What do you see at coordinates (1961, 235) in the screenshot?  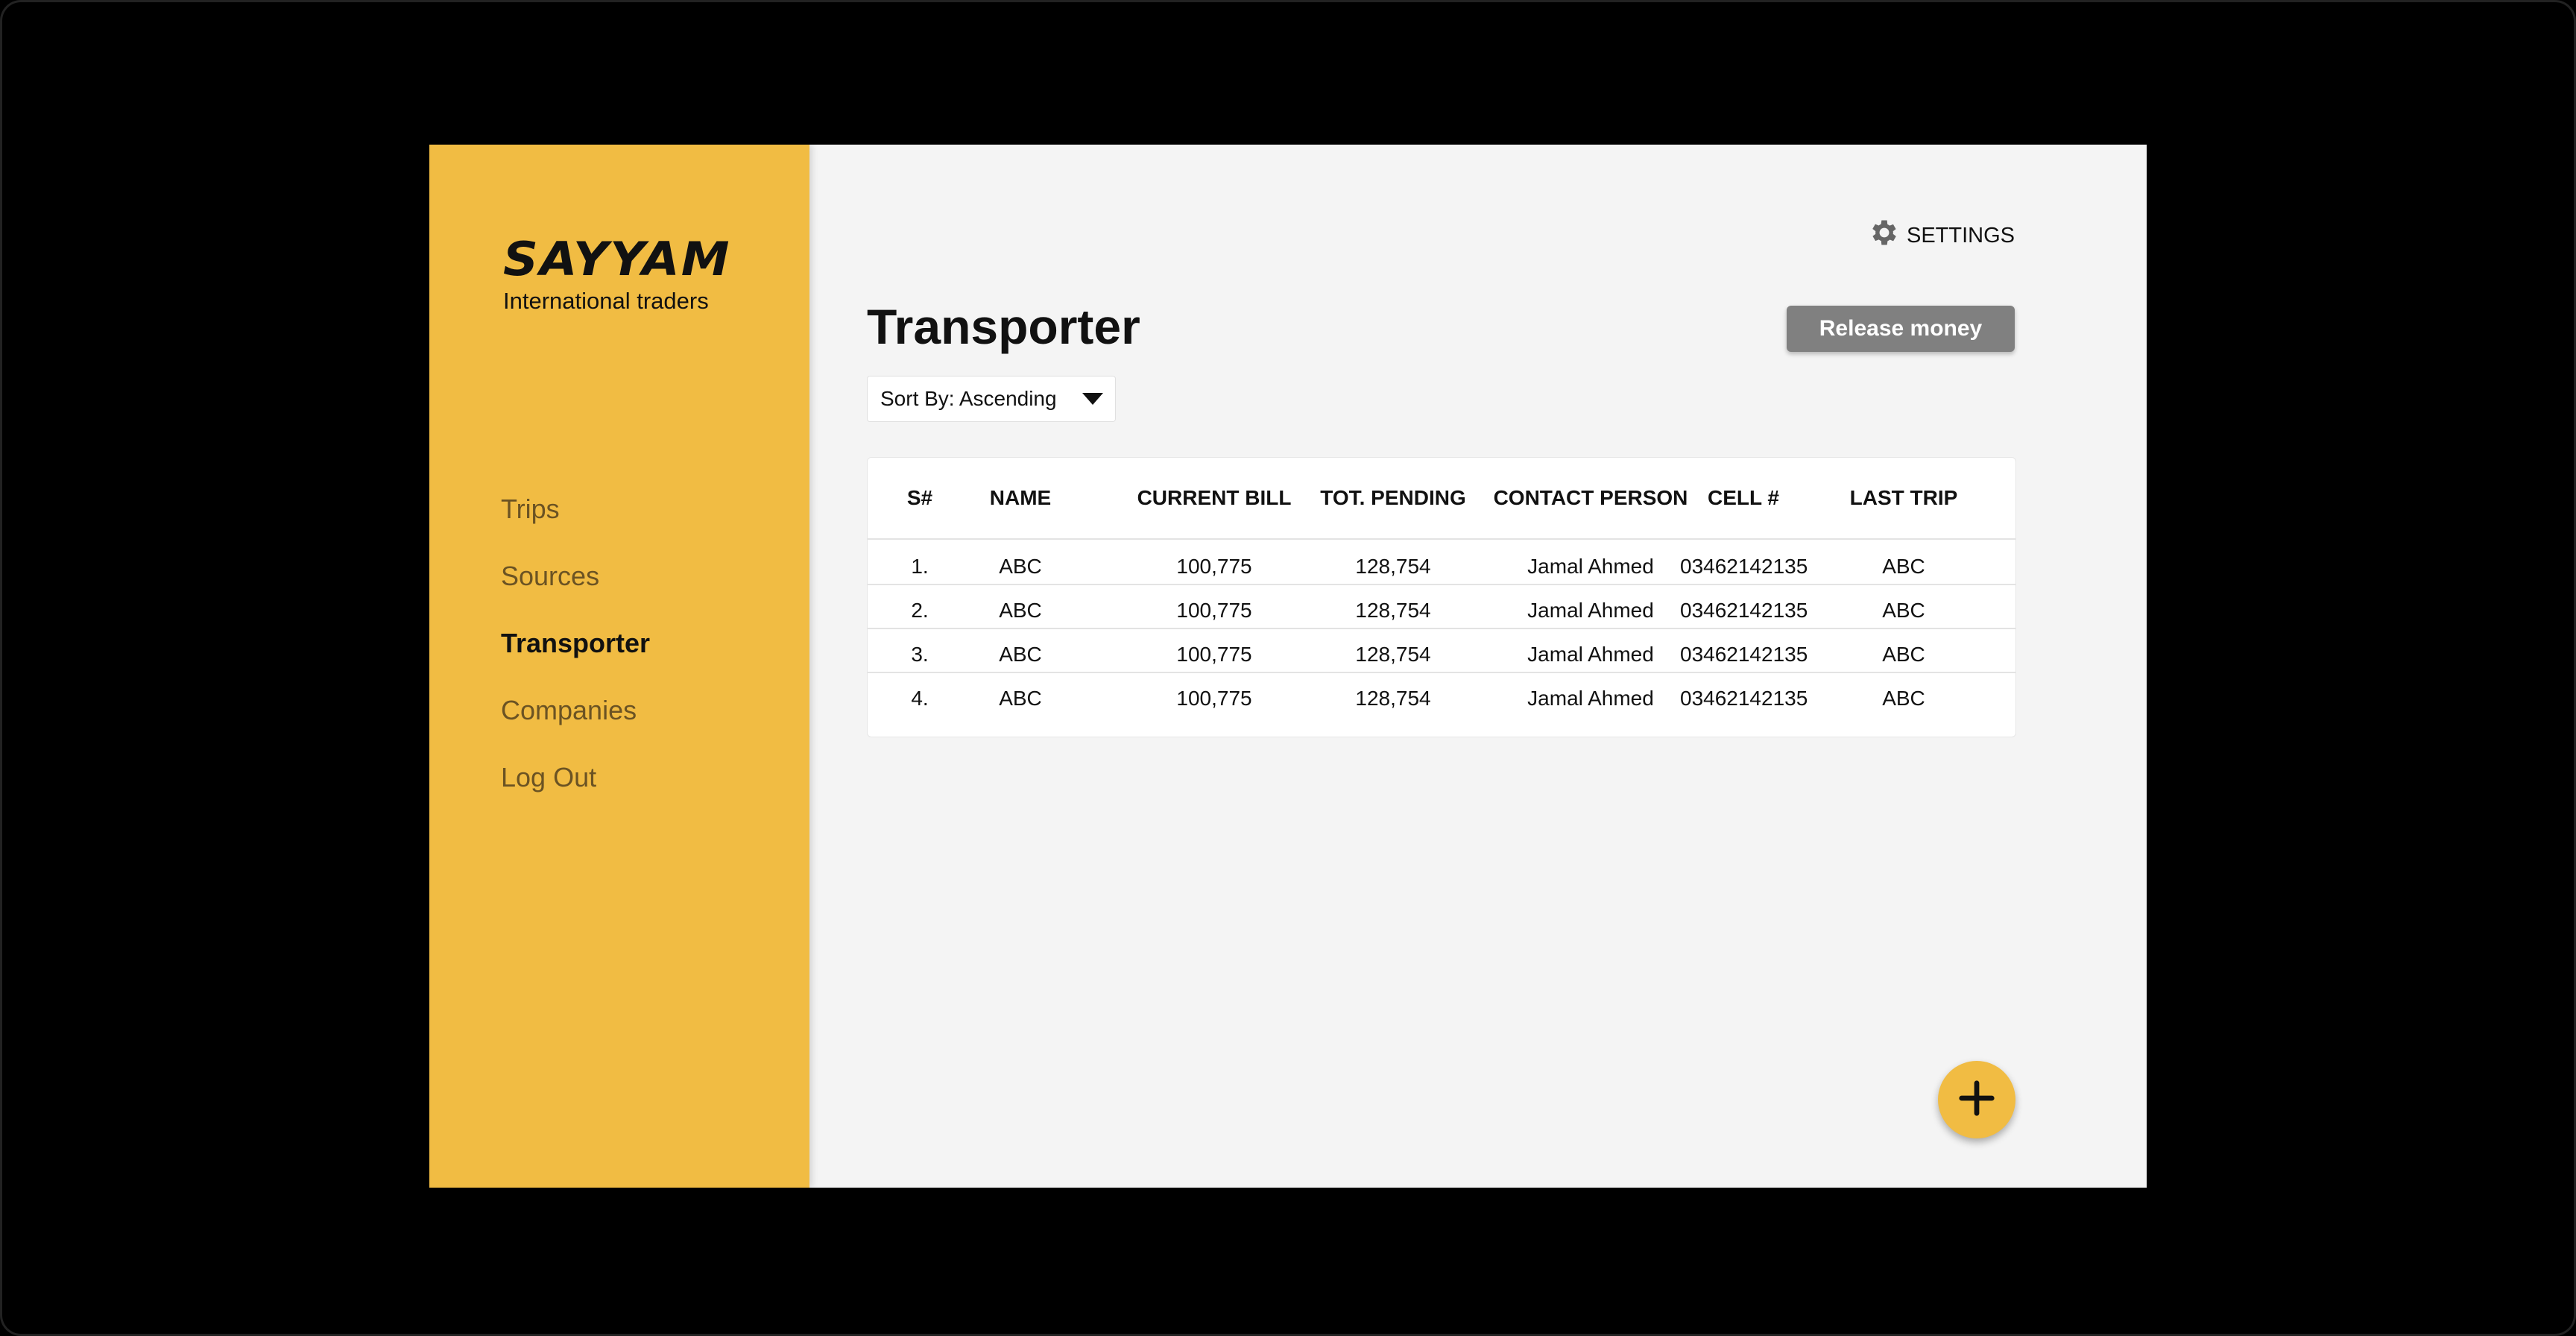 I see `settings-label: SETTINGS` at bounding box center [1961, 235].